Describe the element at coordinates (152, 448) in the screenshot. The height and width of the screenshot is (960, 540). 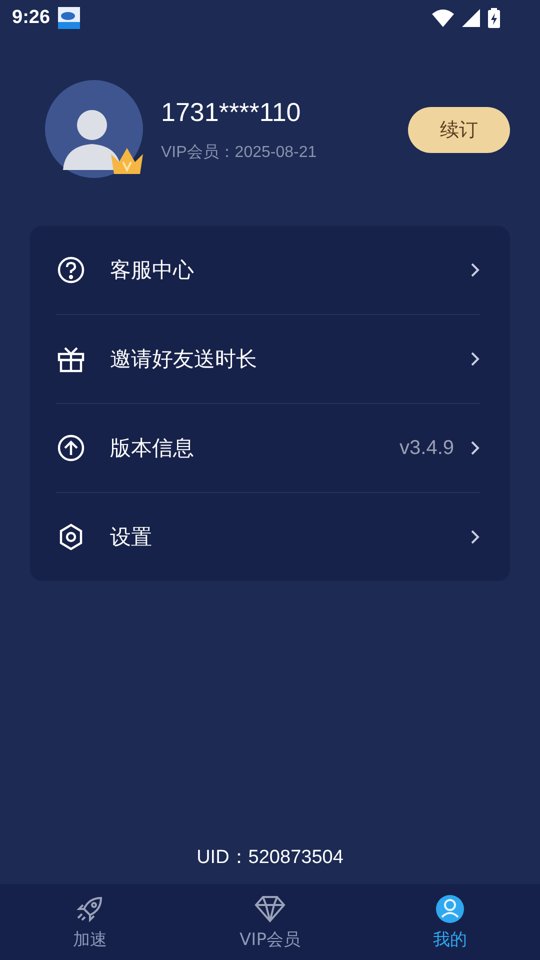
I see `menu-label: 版本信息` at that location.